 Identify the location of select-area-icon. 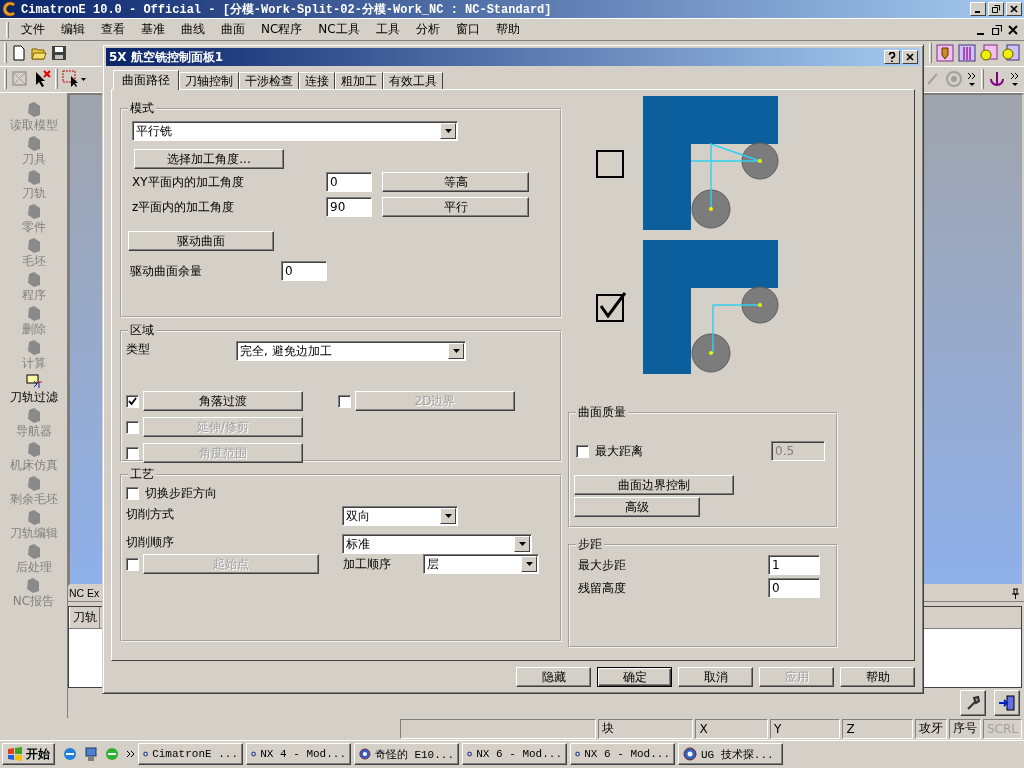
(74, 79).